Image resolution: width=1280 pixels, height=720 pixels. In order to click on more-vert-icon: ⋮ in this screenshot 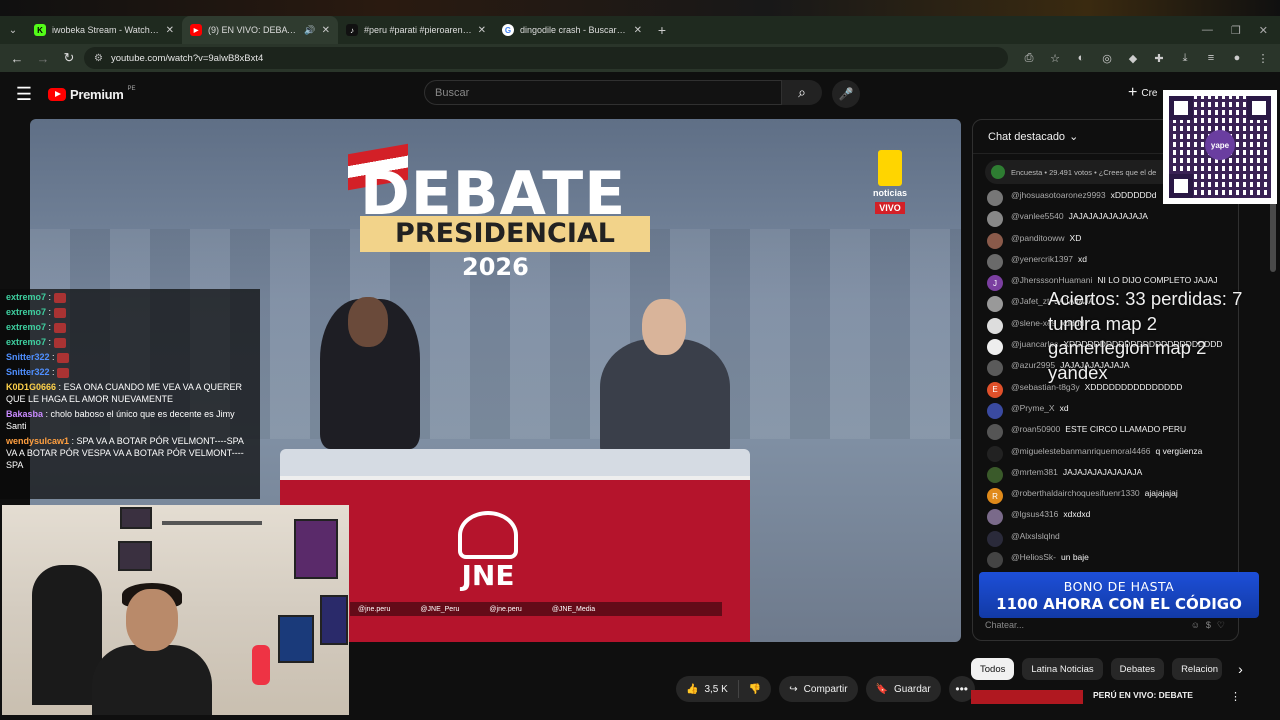, I will do `click(1235, 705)`.